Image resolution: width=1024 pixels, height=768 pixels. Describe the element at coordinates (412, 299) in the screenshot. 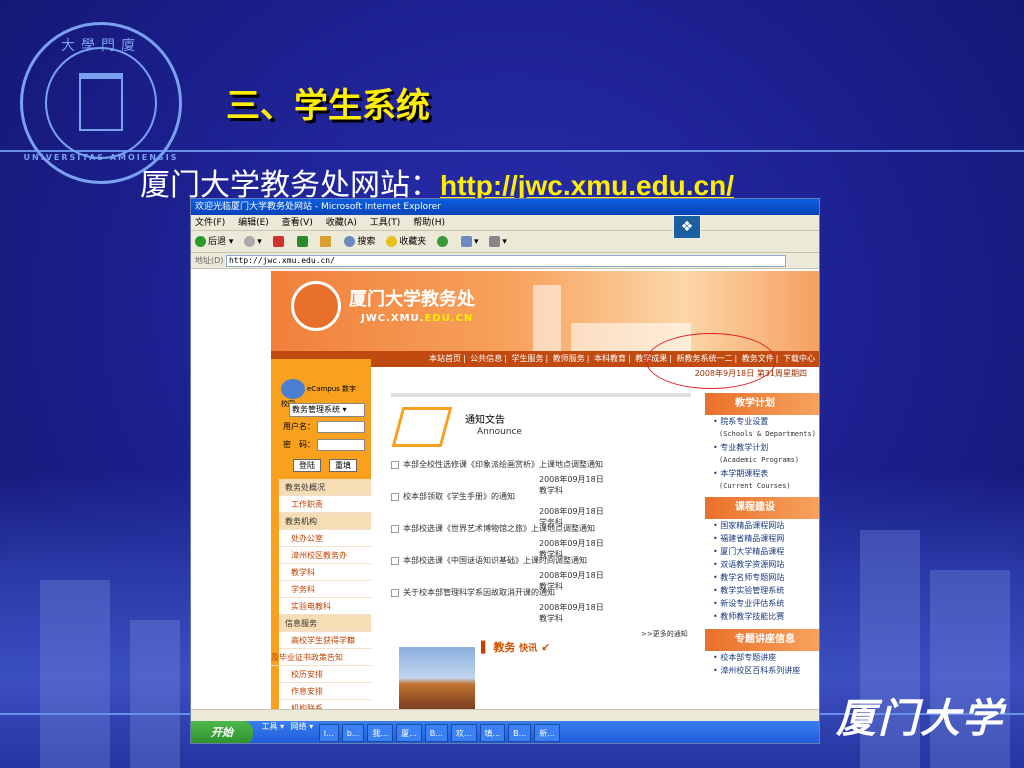

I see `banner-title: 厦门大学教务处` at that location.